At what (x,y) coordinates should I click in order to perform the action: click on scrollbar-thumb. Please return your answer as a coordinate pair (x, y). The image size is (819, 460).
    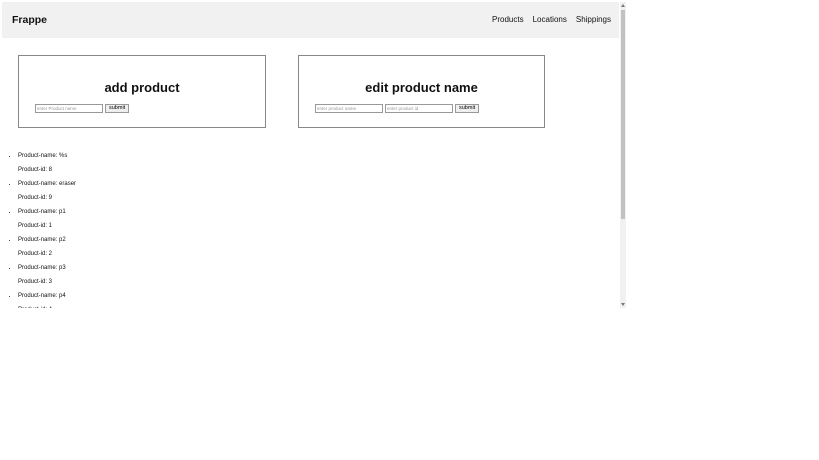
    Looking at the image, I should click on (623, 114).